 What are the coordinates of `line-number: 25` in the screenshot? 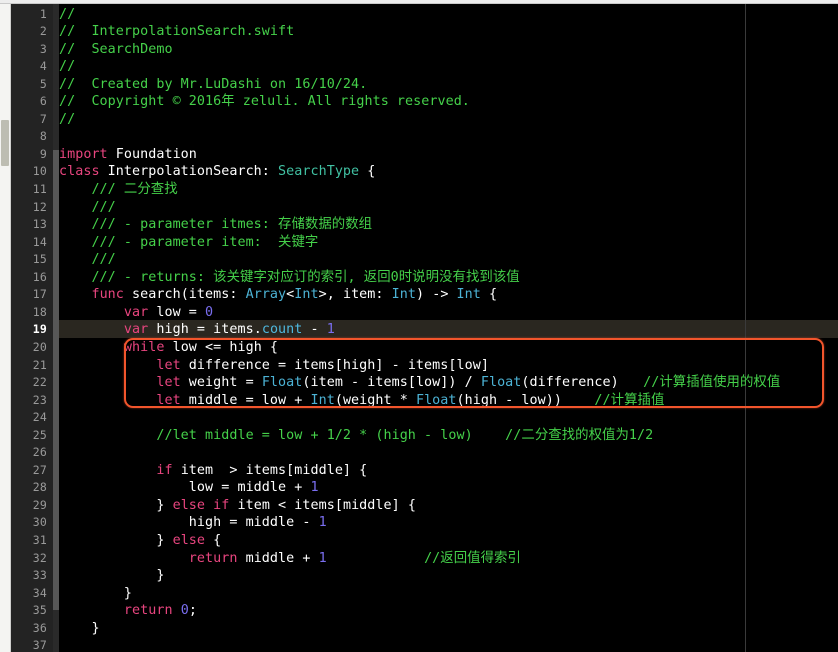 It's located at (30, 436).